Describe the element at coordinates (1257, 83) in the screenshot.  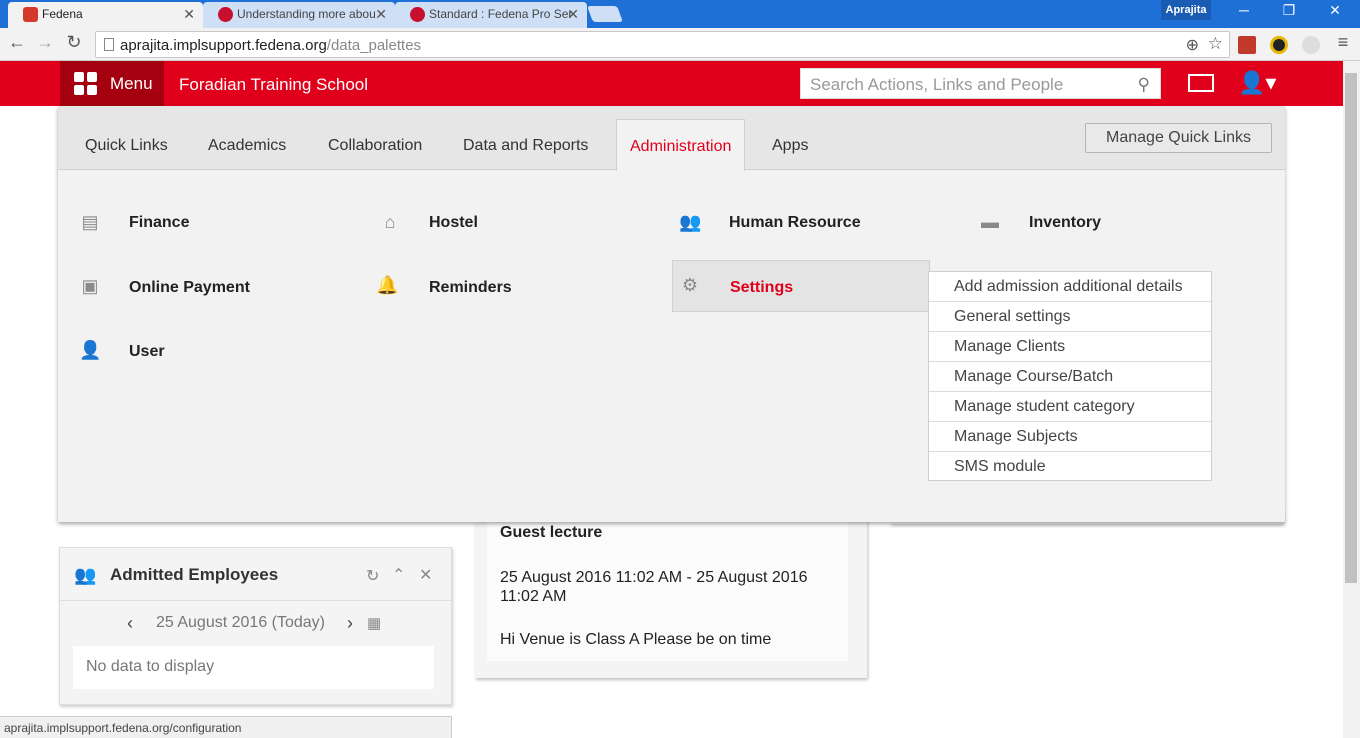
I see `user-menu-icon: 👤▾` at that location.